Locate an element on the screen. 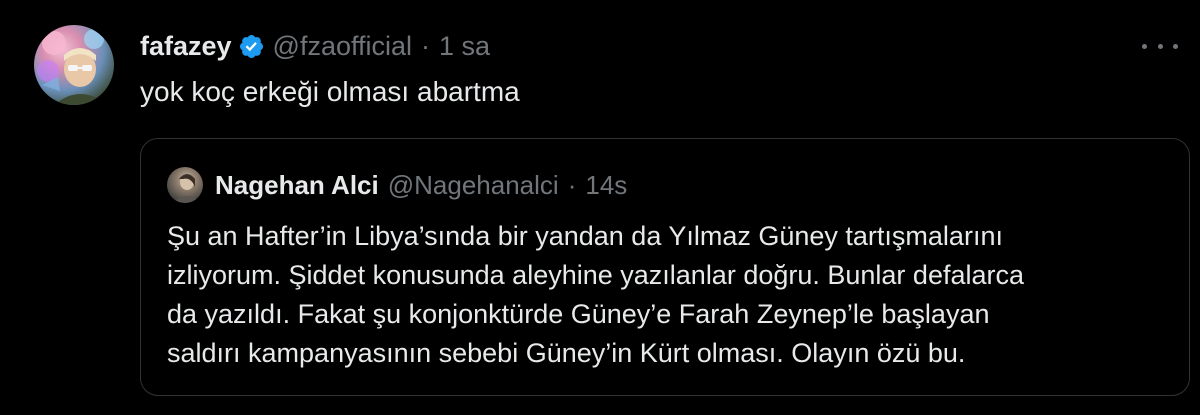 This screenshot has height=415, width=1200. author-handle: @fzaofficial is located at coordinates (342, 46).